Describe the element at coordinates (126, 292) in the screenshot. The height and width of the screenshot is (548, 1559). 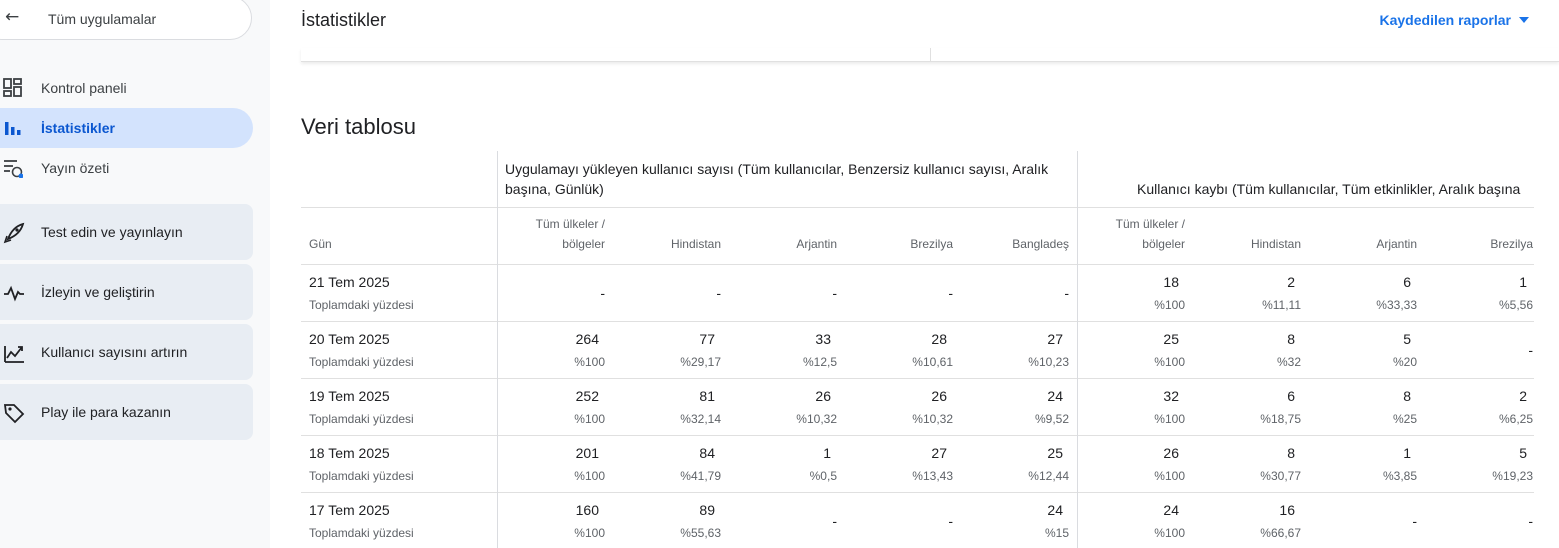
I see `sidebar-card-monitor-and-improve: İzleyin ve geliştirin` at that location.